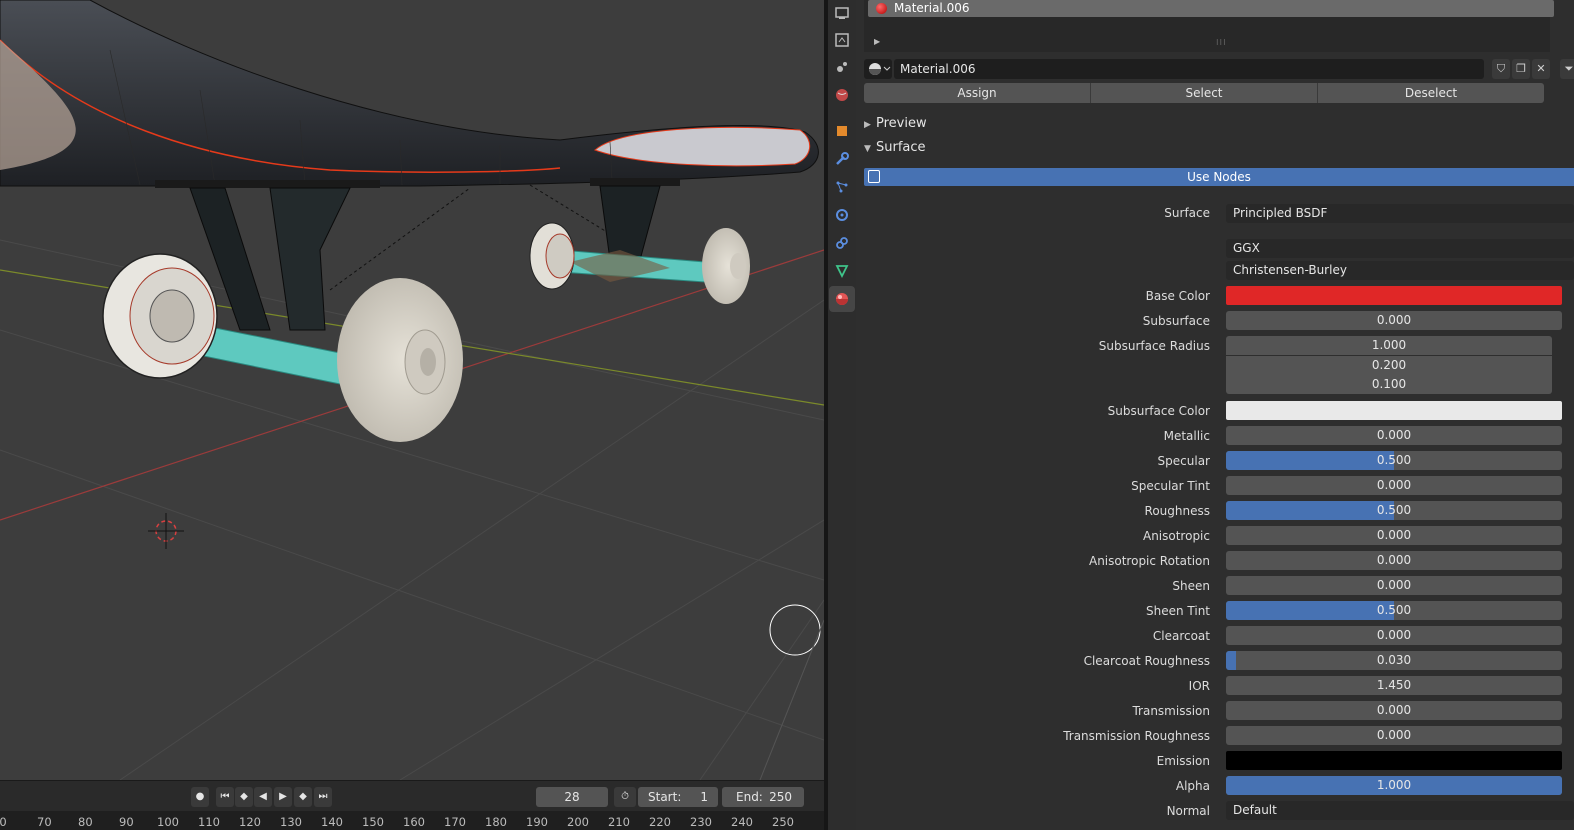 This screenshot has width=1574, height=830. What do you see at coordinates (932, 8) in the screenshot?
I see `slot-name: Material.006` at bounding box center [932, 8].